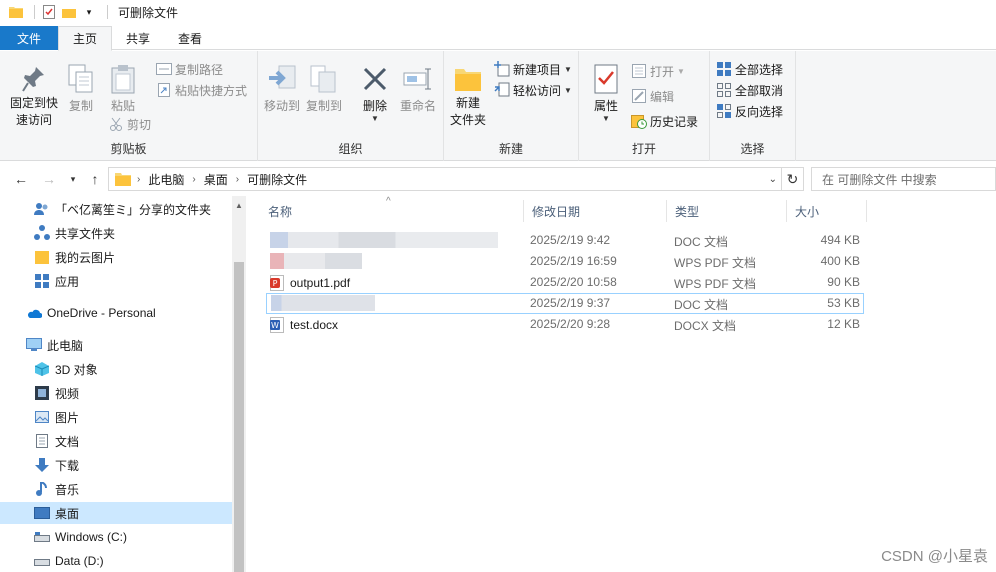 The width and height of the screenshot is (996, 572). I want to click on shared-users-icon, so click(42, 209).